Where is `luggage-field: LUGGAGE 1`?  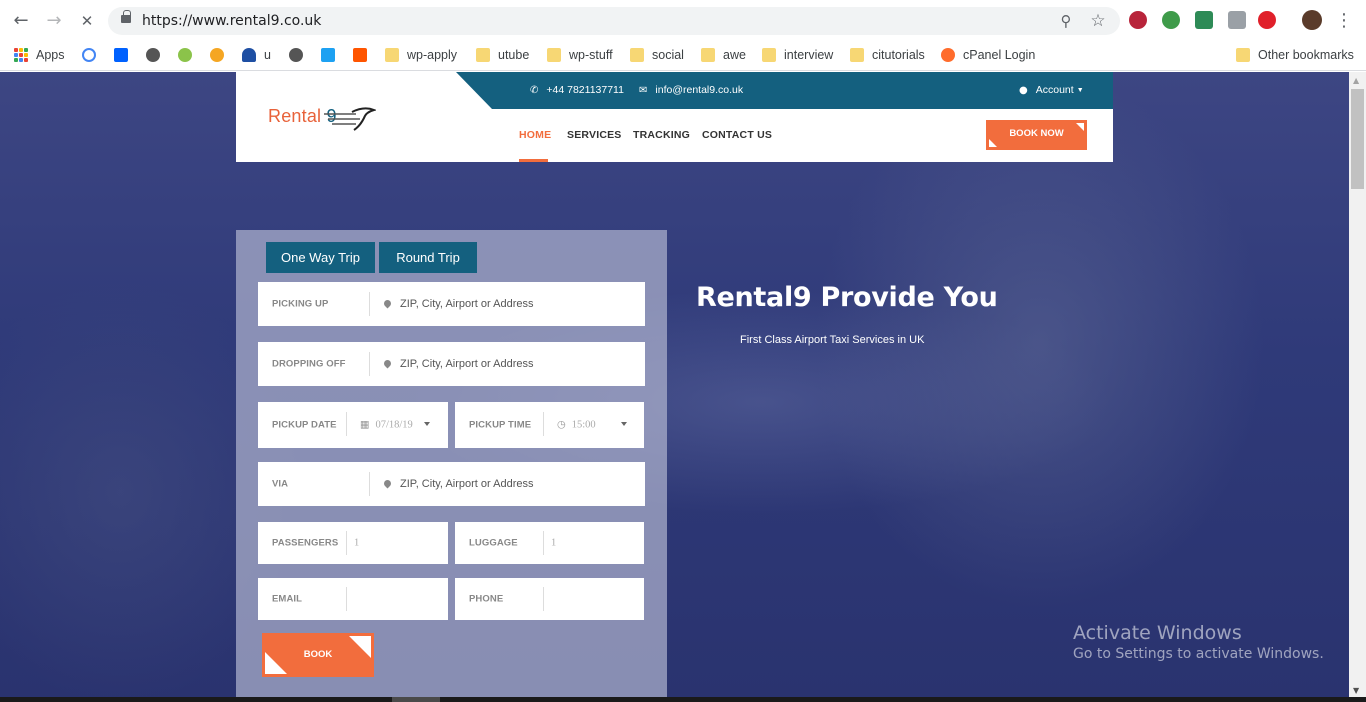
luggage-field: LUGGAGE 1 is located at coordinates (549, 543).